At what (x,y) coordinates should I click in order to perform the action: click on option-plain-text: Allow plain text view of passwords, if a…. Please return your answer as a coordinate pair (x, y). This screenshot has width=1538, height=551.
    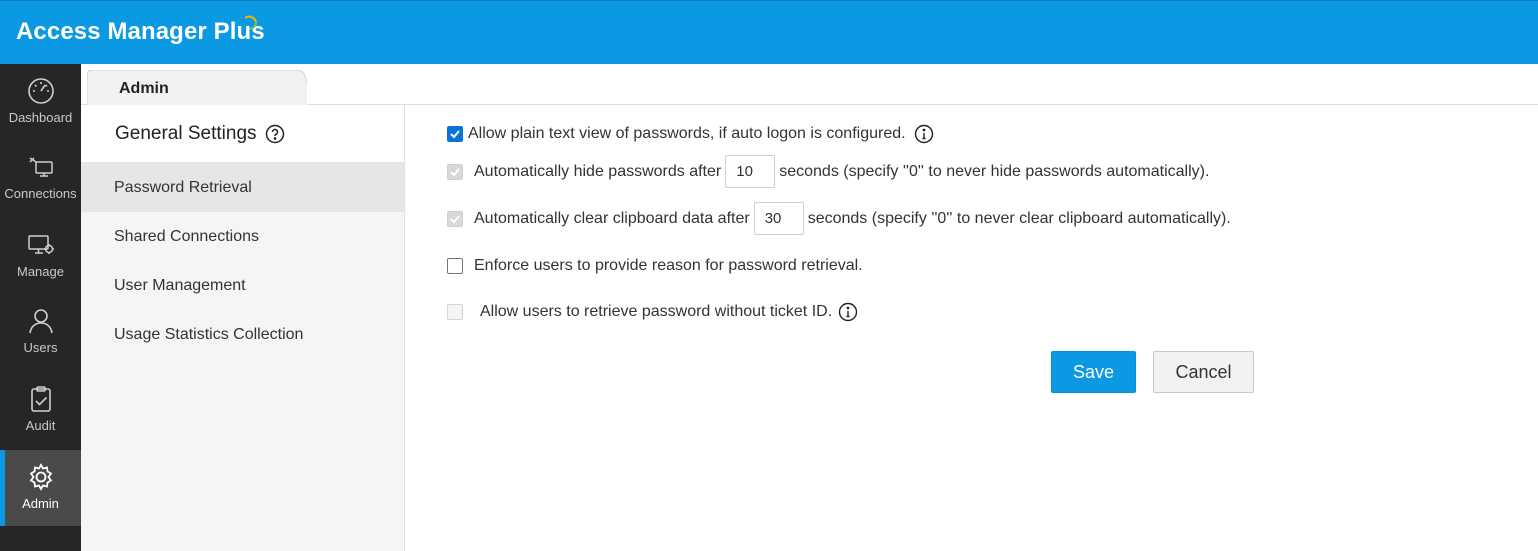
    Looking at the image, I should click on (690, 134).